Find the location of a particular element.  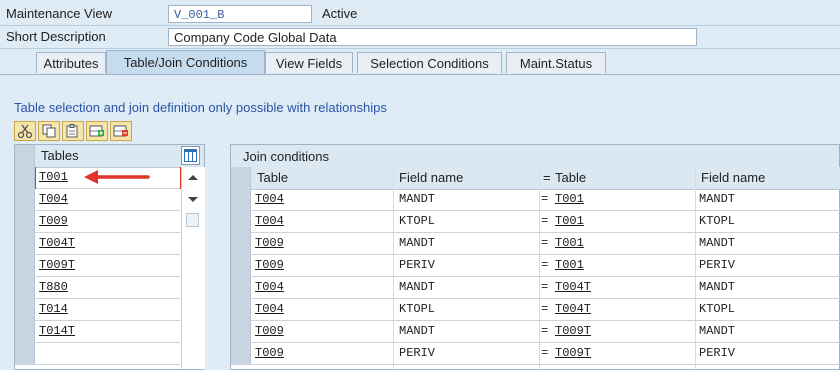

cut-button is located at coordinates (25, 131).